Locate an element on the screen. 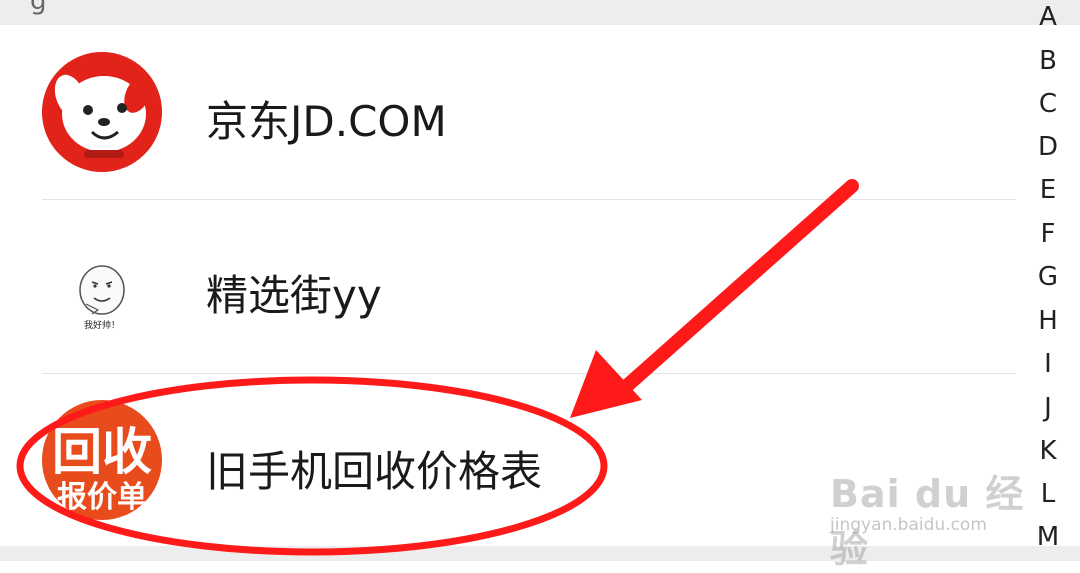  avatar-caption: 我好帅！ is located at coordinates (101, 326).